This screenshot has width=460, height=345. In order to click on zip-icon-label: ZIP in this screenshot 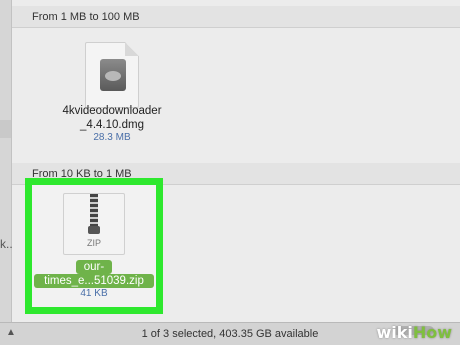, I will do `click(93, 243)`.